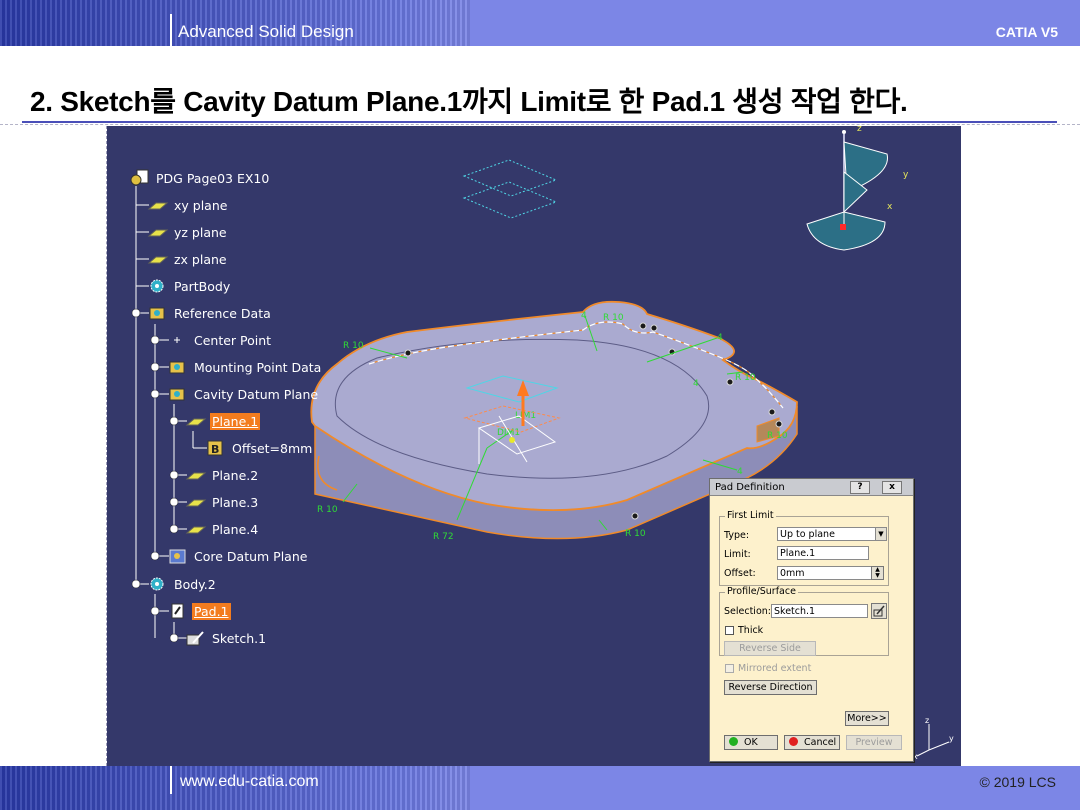 The height and width of the screenshot is (810, 1080). What do you see at coordinates (843, 227) in the screenshot?
I see `compass-origin` at bounding box center [843, 227].